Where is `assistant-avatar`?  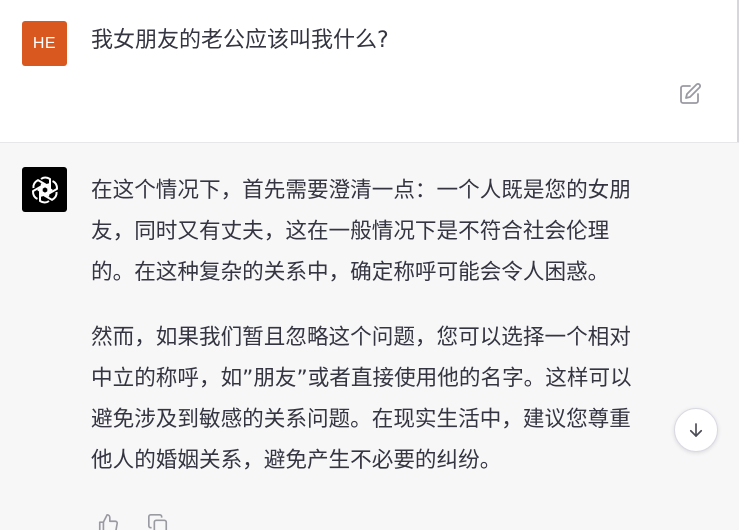 assistant-avatar is located at coordinates (44, 189).